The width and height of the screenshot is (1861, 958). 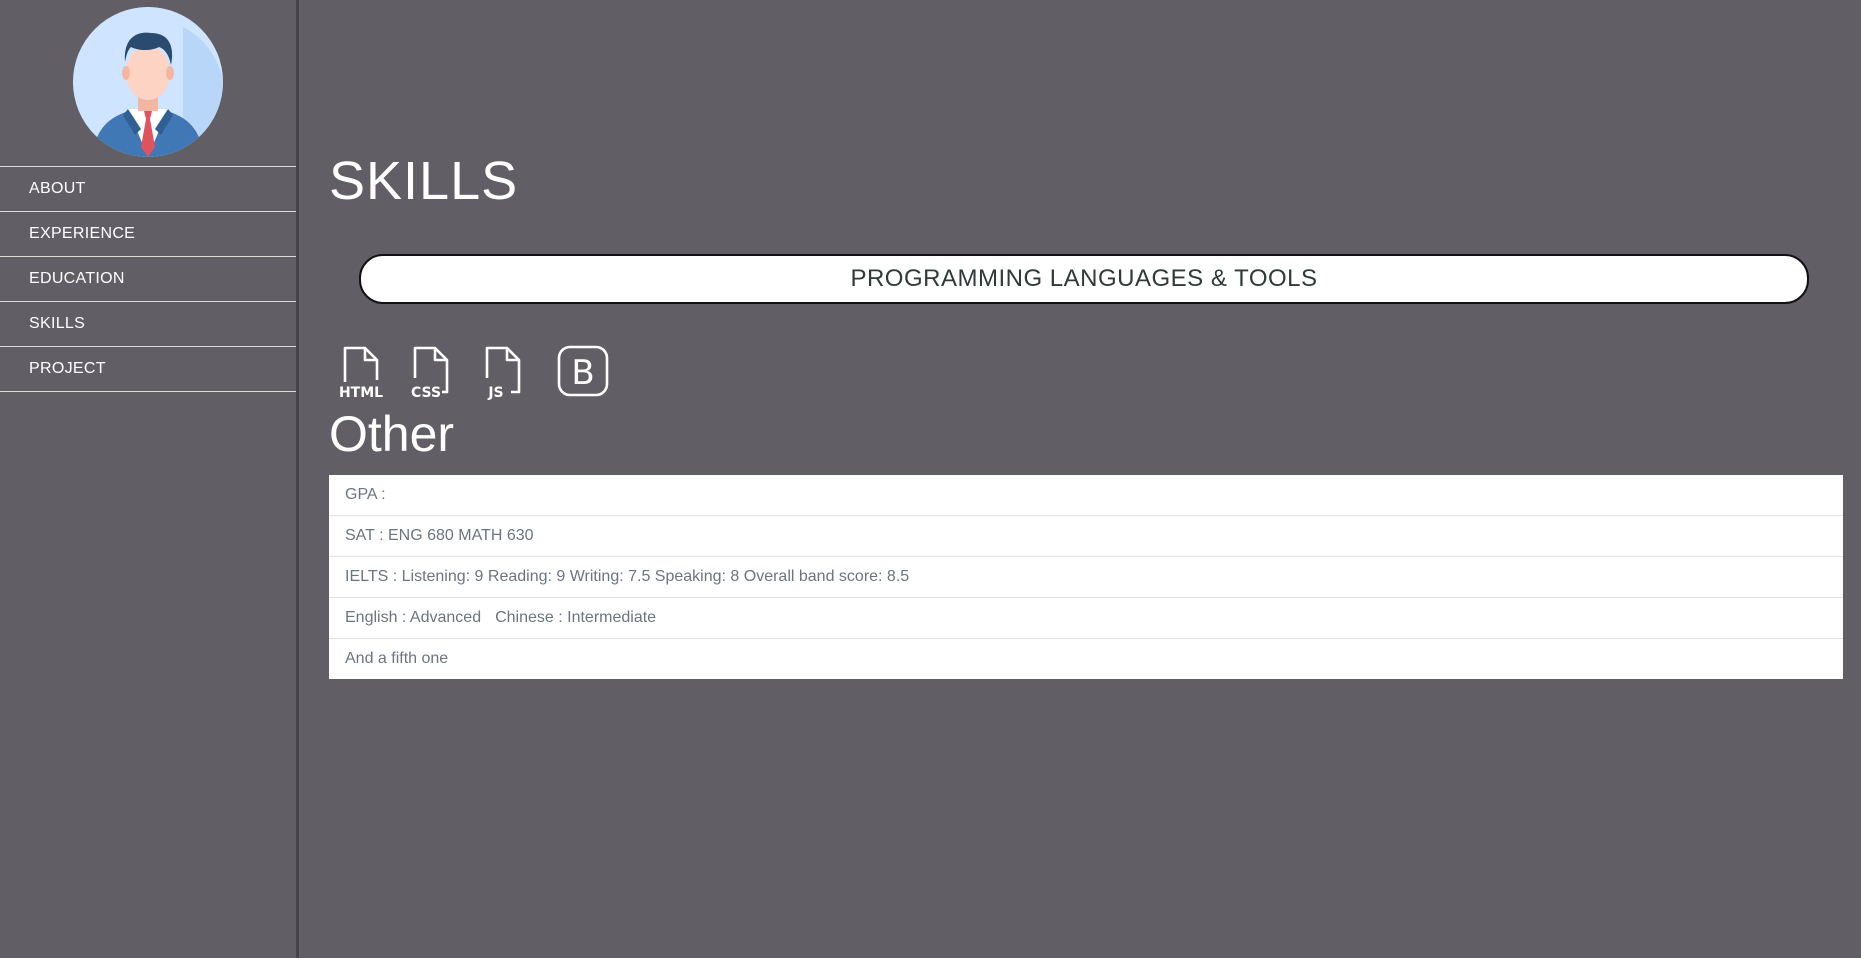 What do you see at coordinates (1086, 618) in the screenshot?
I see `list-item-languages: English : Advanced Chinese : Intermediate` at bounding box center [1086, 618].